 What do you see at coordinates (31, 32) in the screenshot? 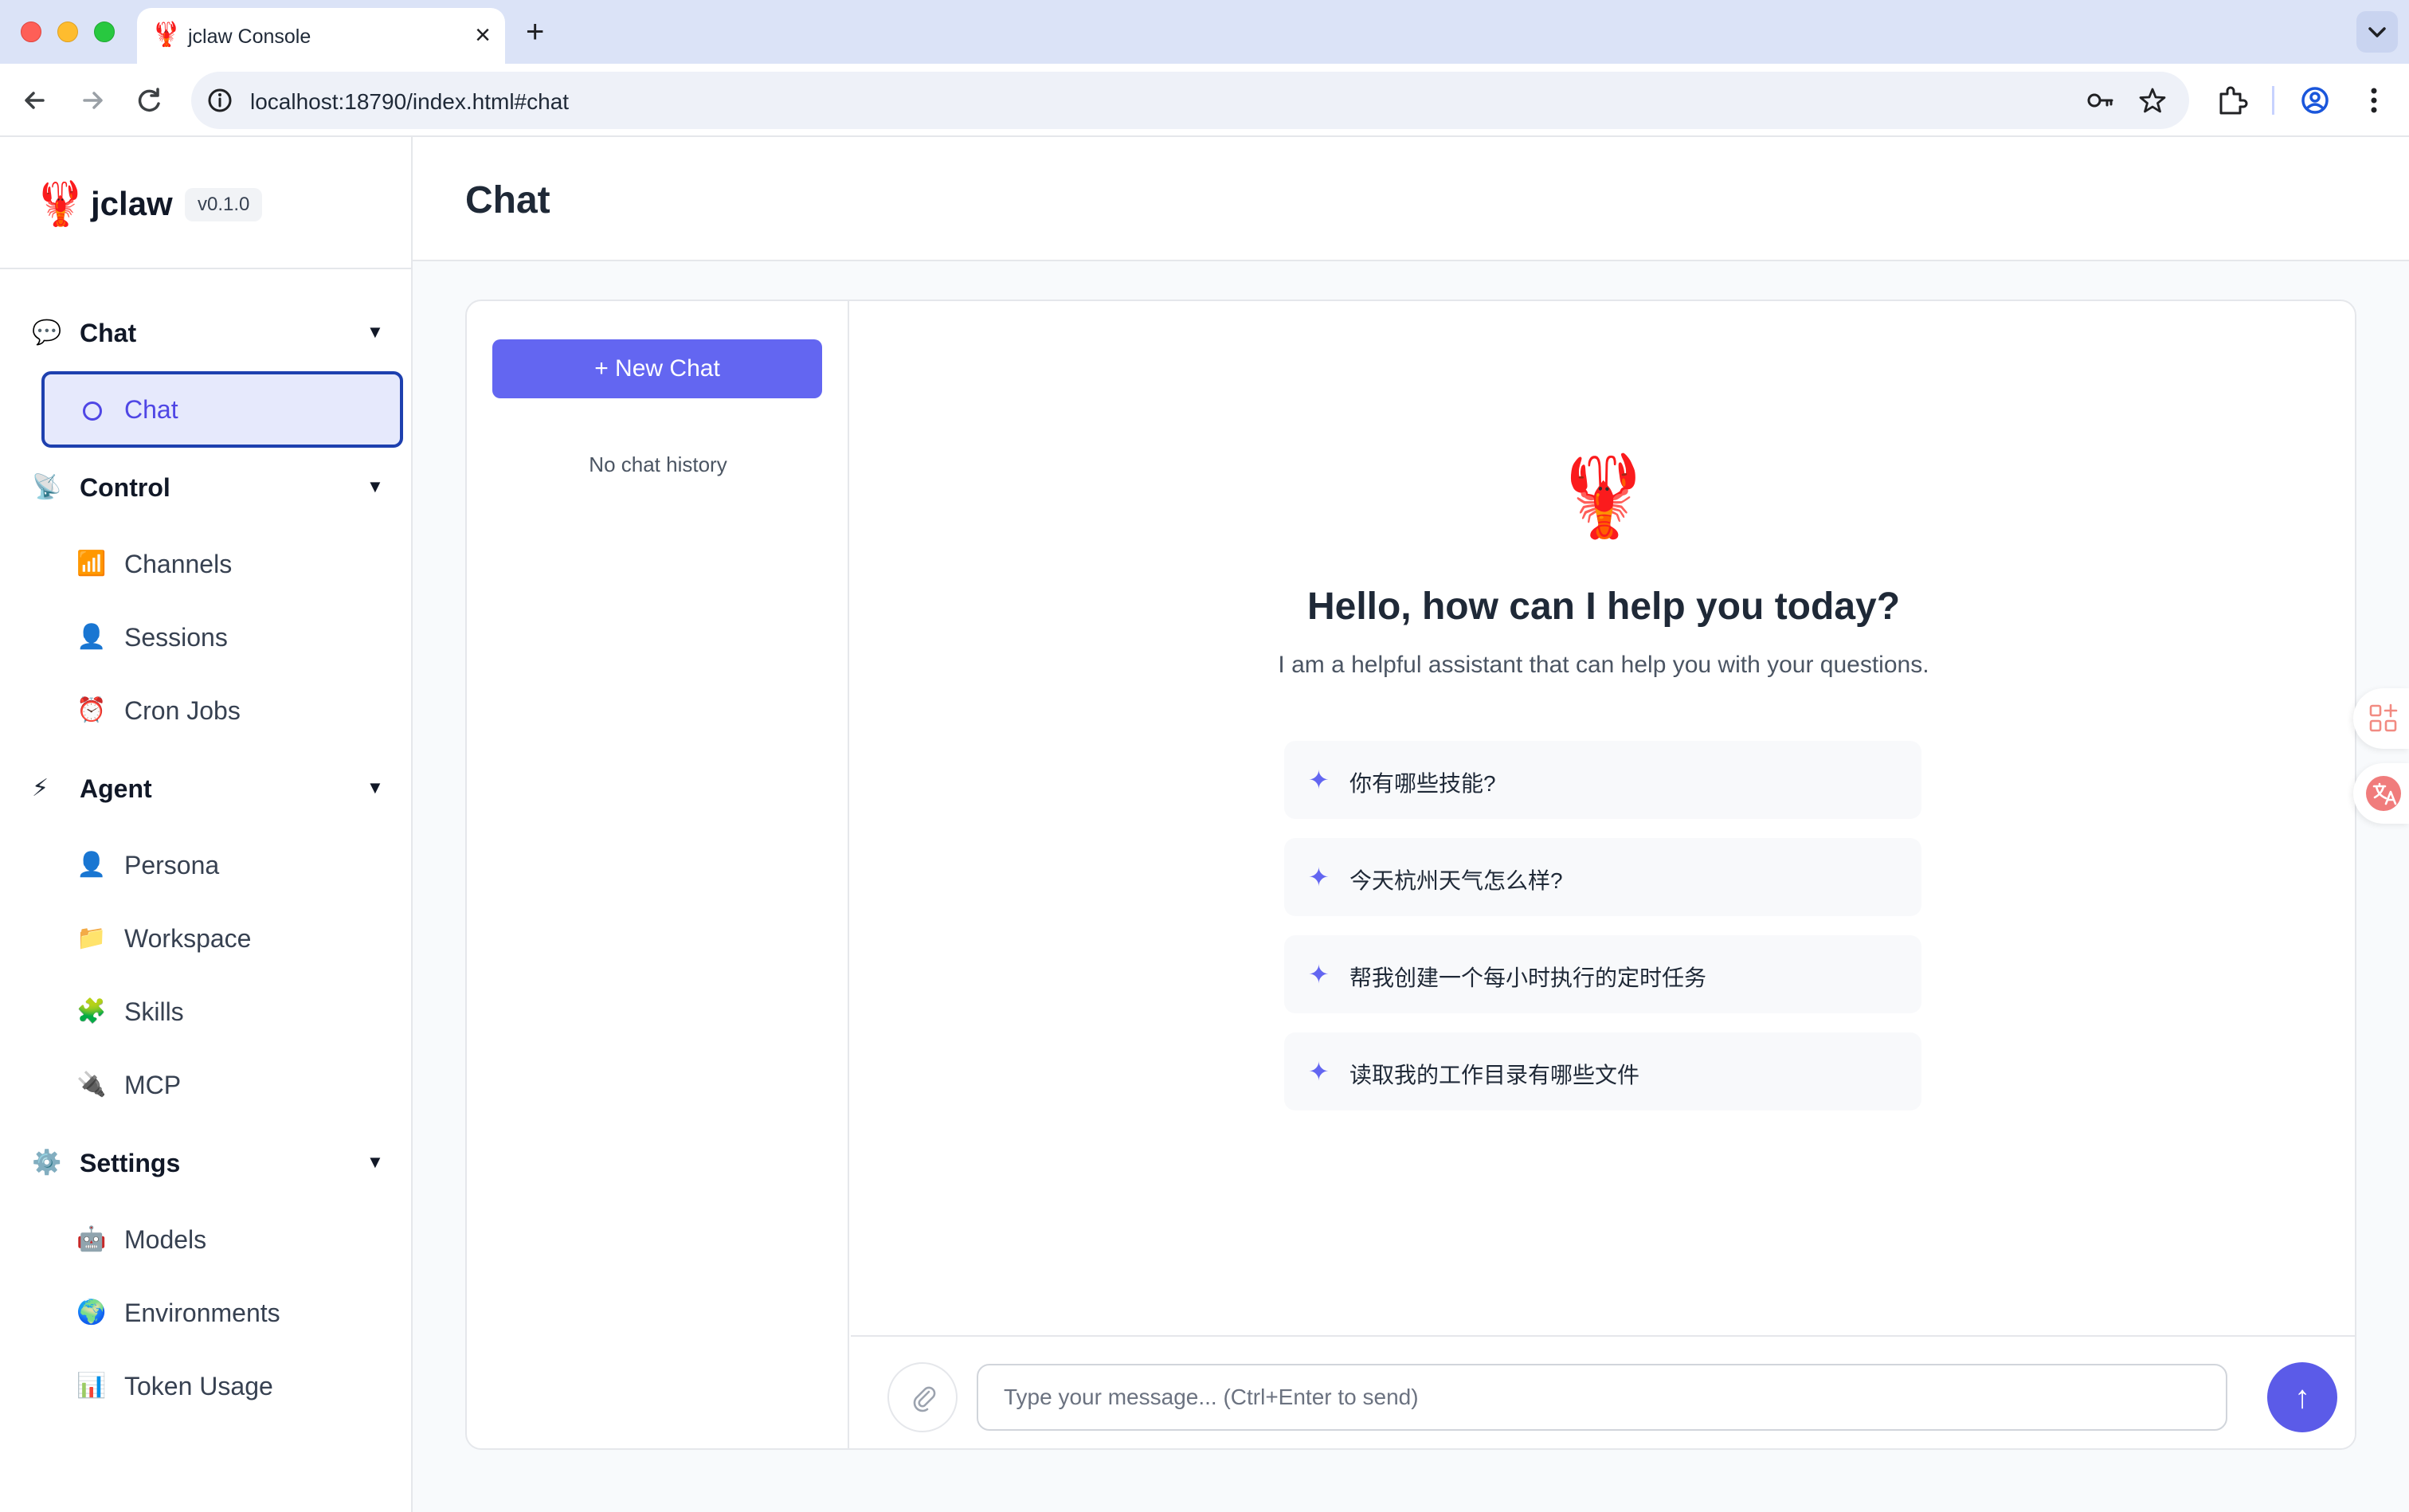
I see `window-close-button` at bounding box center [31, 32].